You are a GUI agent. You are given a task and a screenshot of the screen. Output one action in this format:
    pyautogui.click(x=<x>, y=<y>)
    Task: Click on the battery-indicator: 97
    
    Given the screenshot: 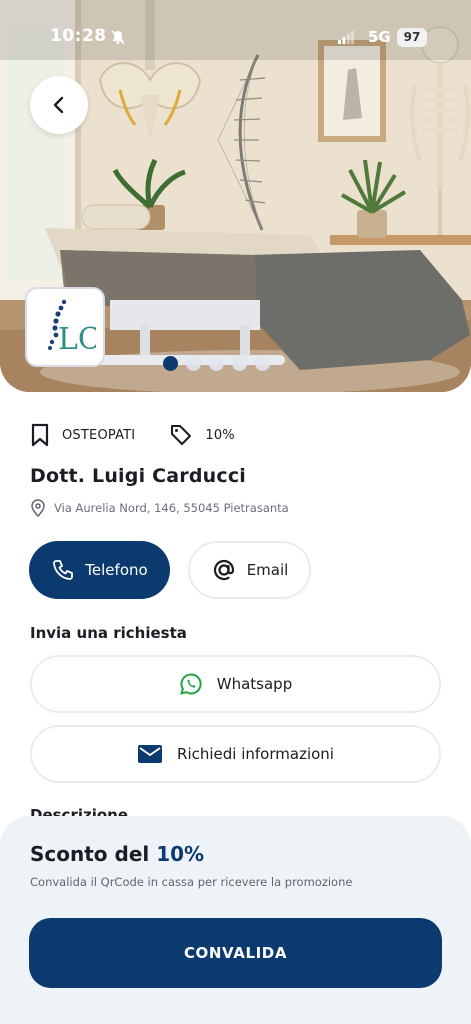 What is the action you would take?
    pyautogui.click(x=412, y=37)
    